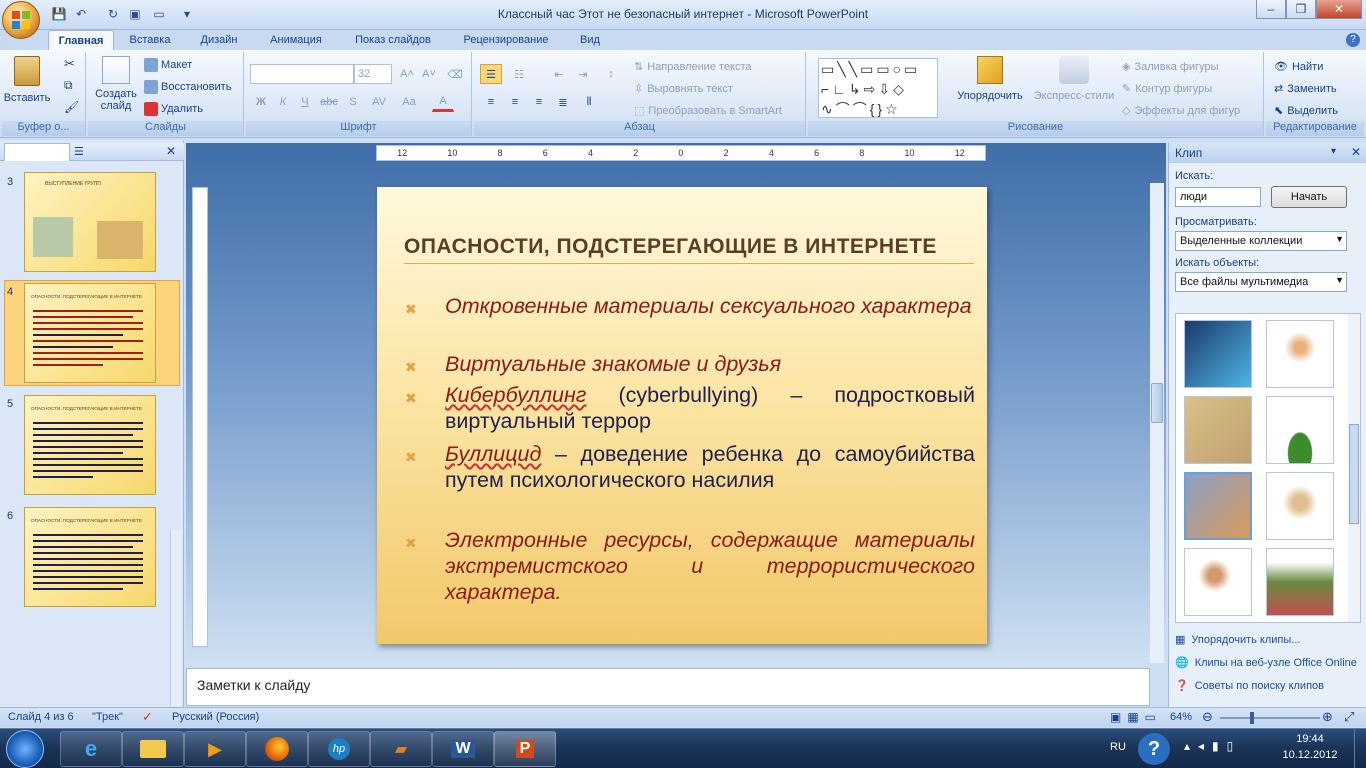 Image resolution: width=1366 pixels, height=768 pixels. I want to click on shapes-gallery: ▭╲╲▭▭○▭ ⌐∟↳⇨⇩◇ ∿⌒⌒{}☆, so click(878, 88).